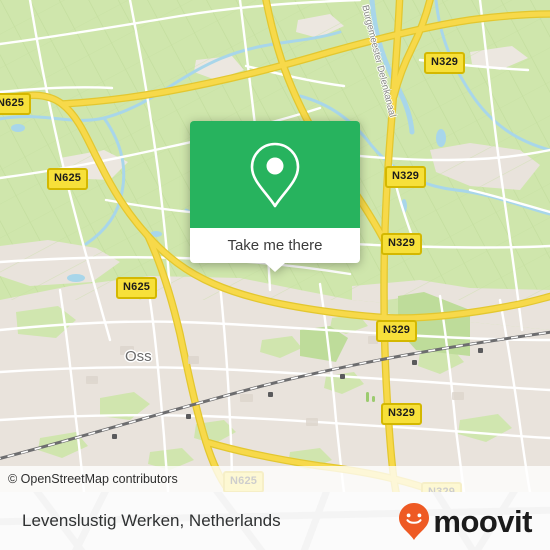 This screenshot has height=550, width=550. I want to click on popup-header, so click(275, 174).